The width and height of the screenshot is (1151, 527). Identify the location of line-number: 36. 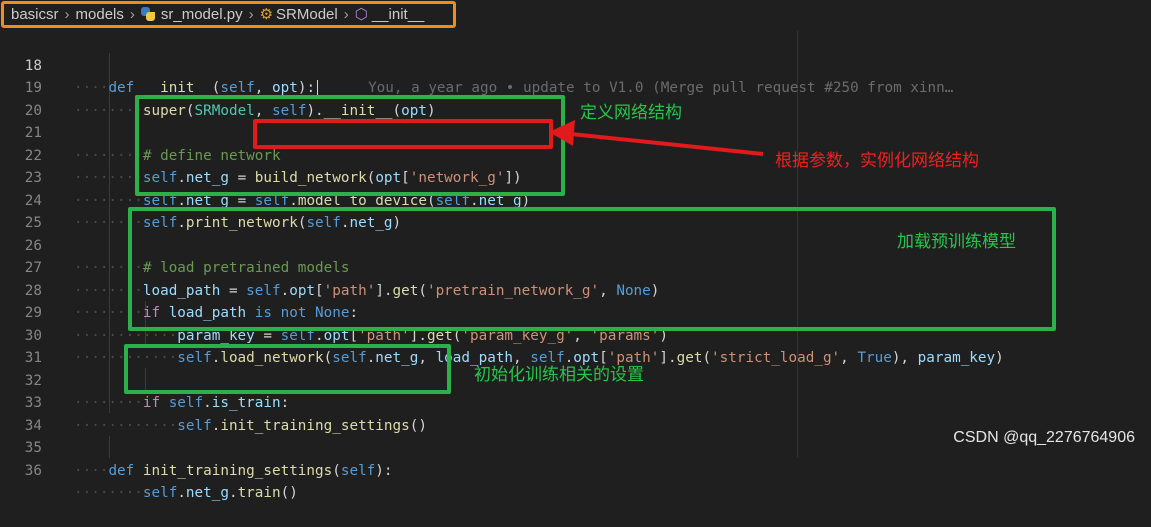
(33, 470).